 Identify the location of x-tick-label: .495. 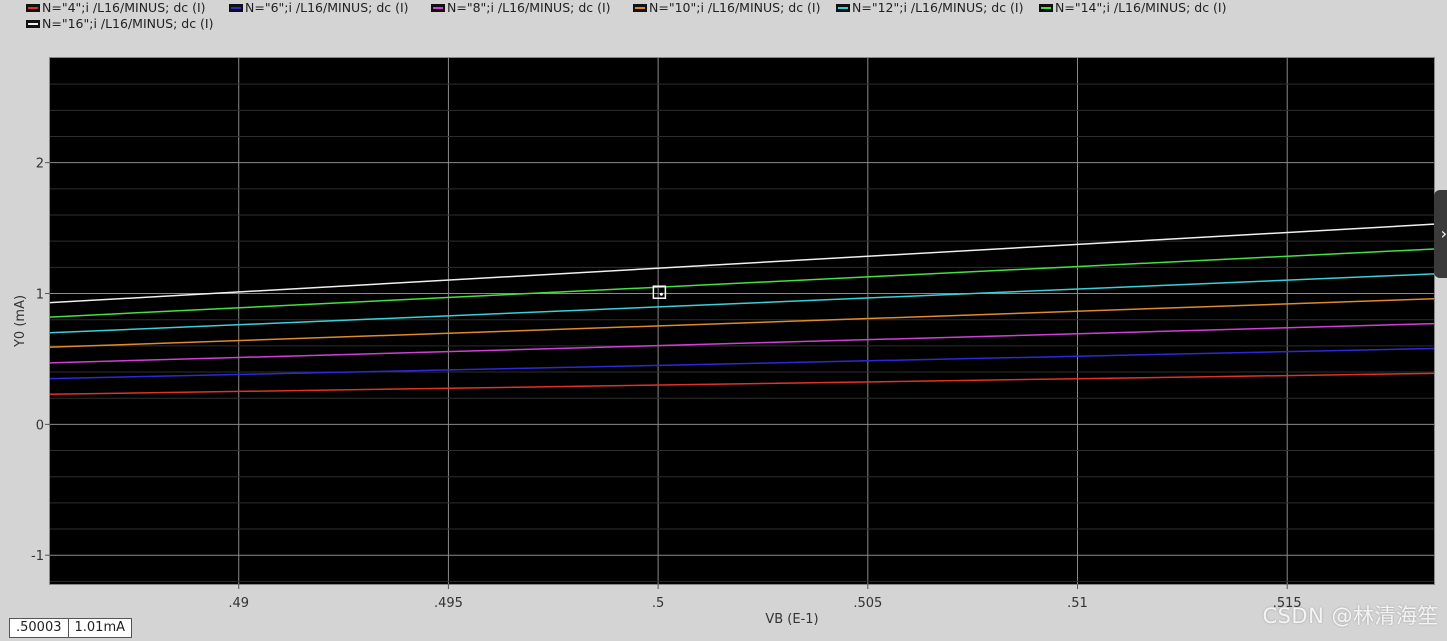
(448, 603).